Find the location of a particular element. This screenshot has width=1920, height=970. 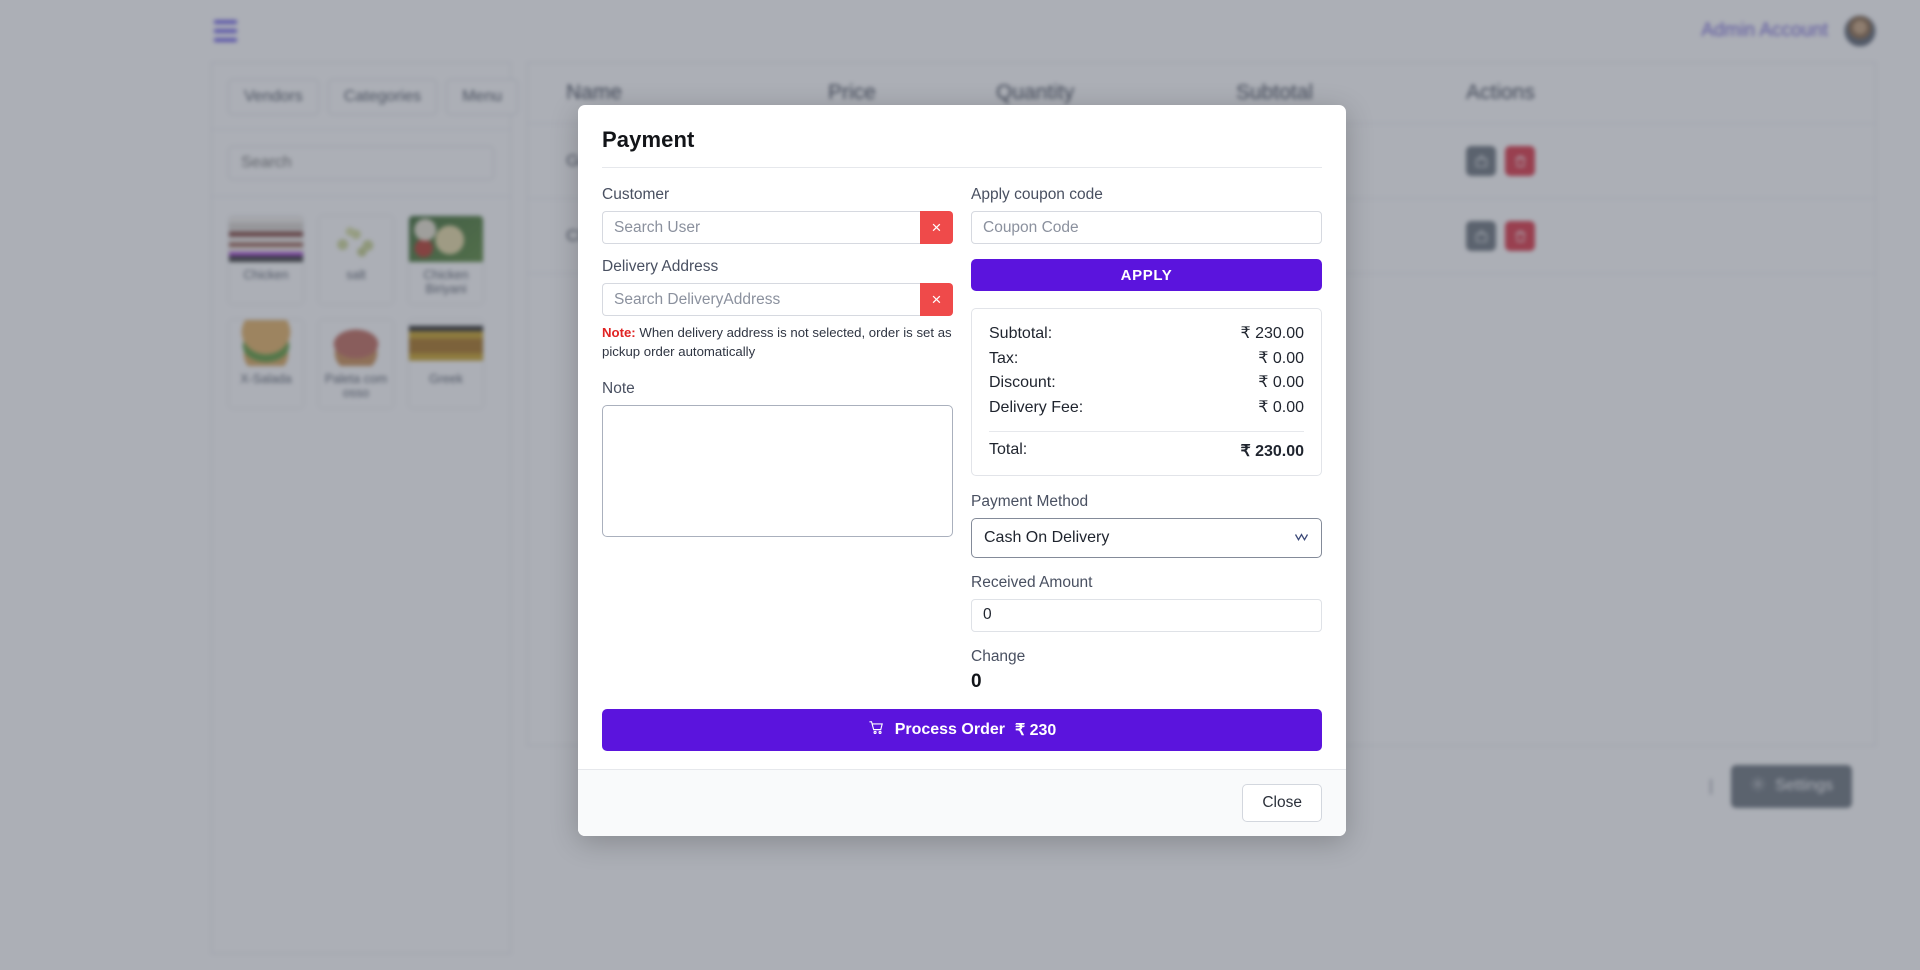

payment-method-label: Payment Method is located at coordinates (1030, 501).